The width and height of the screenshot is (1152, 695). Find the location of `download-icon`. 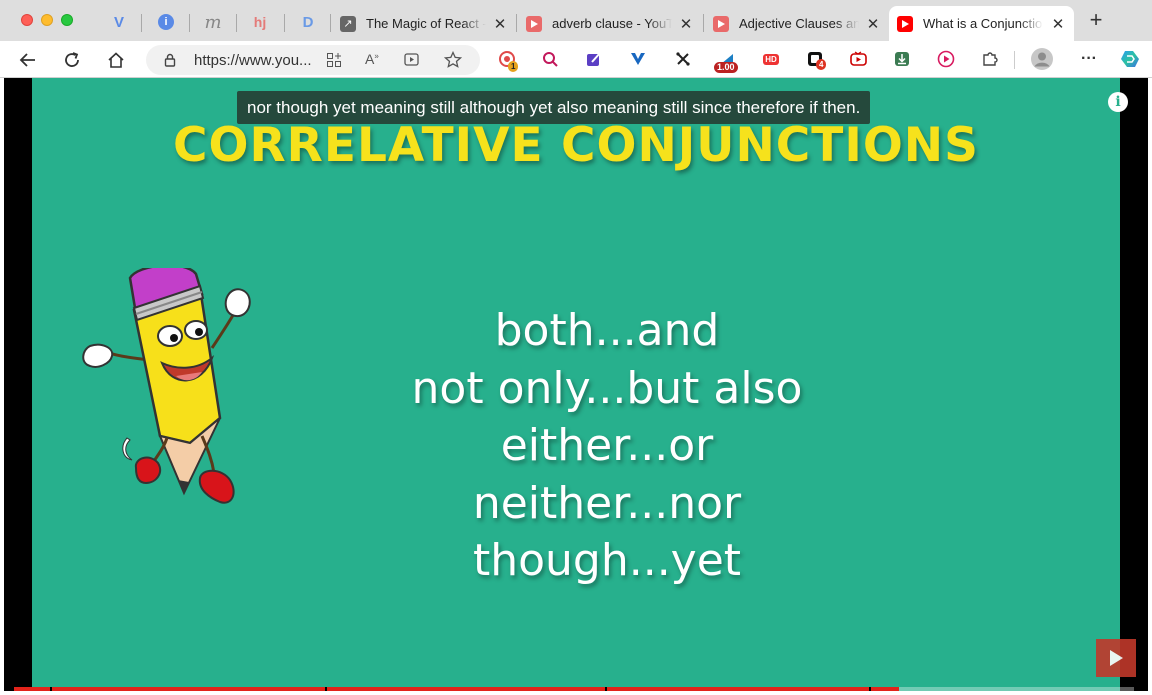

download-icon is located at coordinates (902, 59).